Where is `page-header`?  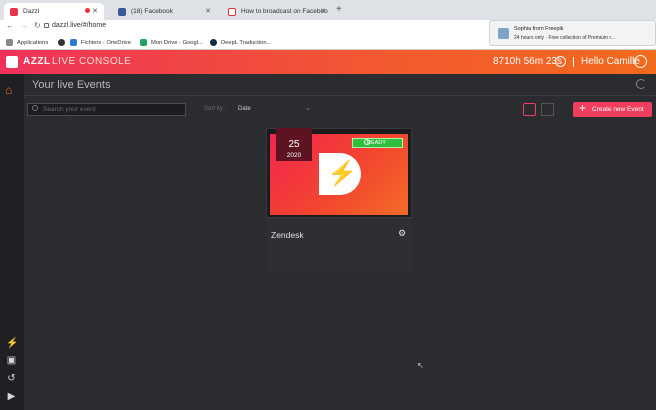 page-header is located at coordinates (340, 85).